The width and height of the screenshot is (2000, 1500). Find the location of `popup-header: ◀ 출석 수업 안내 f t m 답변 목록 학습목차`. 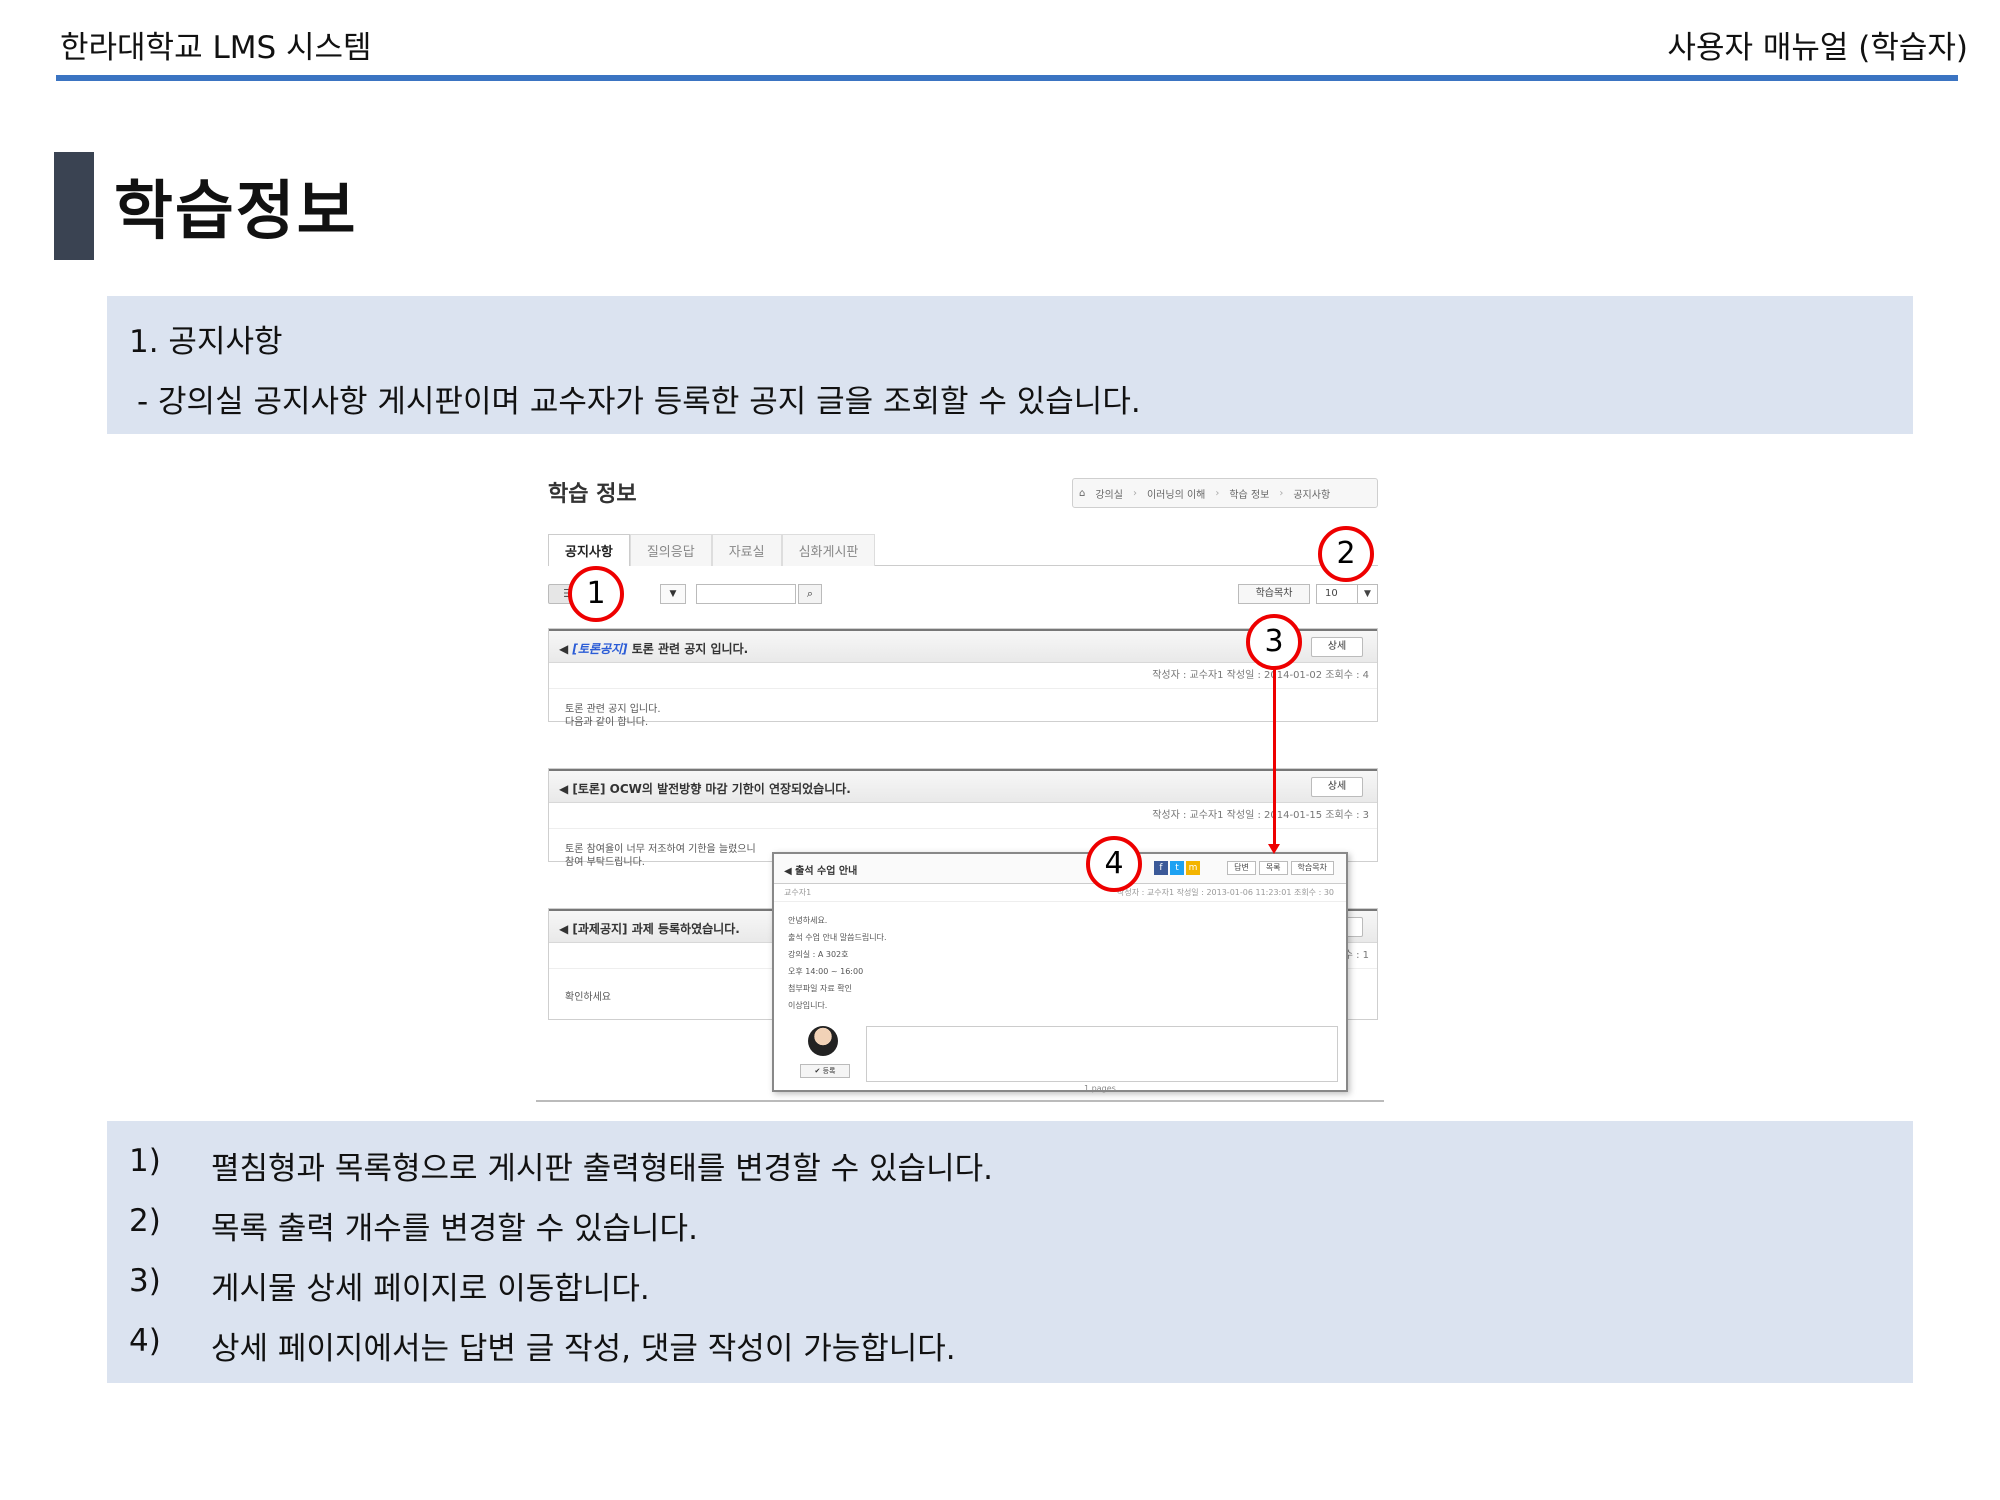

popup-header: ◀ 출석 수업 안내 f t m 답변 목록 학습목차 is located at coordinates (1060, 869).